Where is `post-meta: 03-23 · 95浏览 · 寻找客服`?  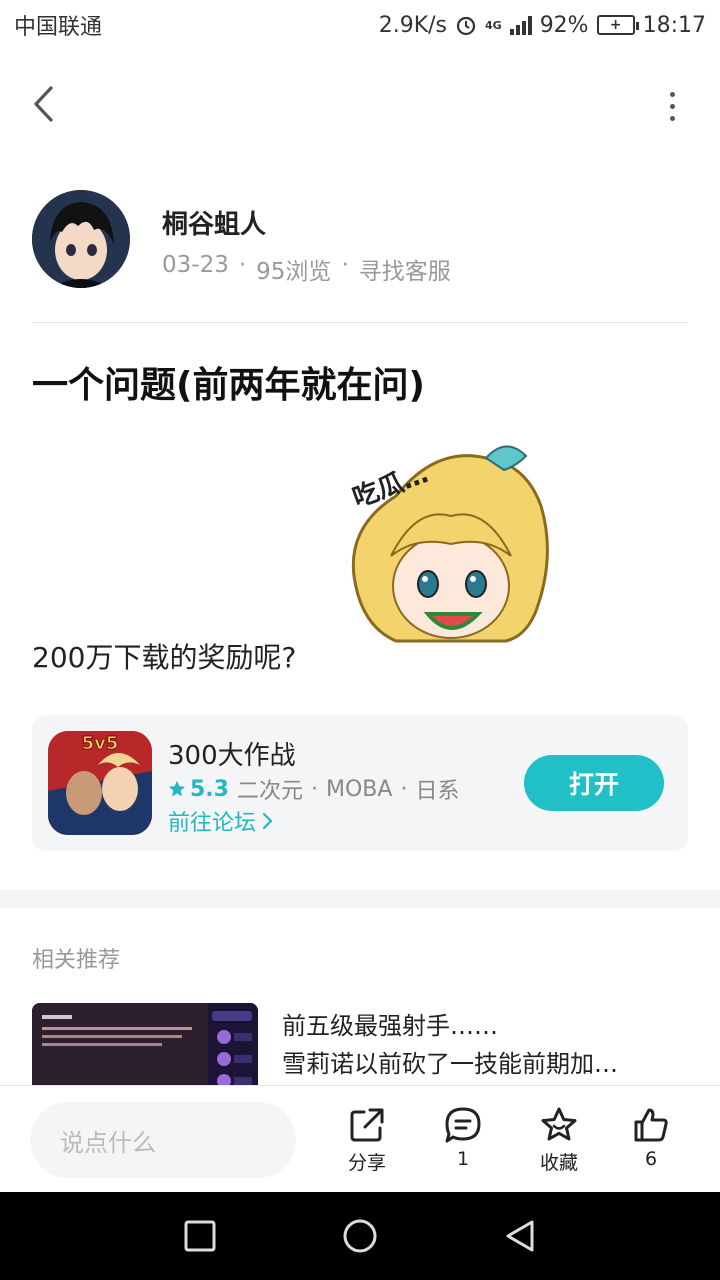 post-meta: 03-23 · 95浏览 · 寻找客服 is located at coordinates (306, 269).